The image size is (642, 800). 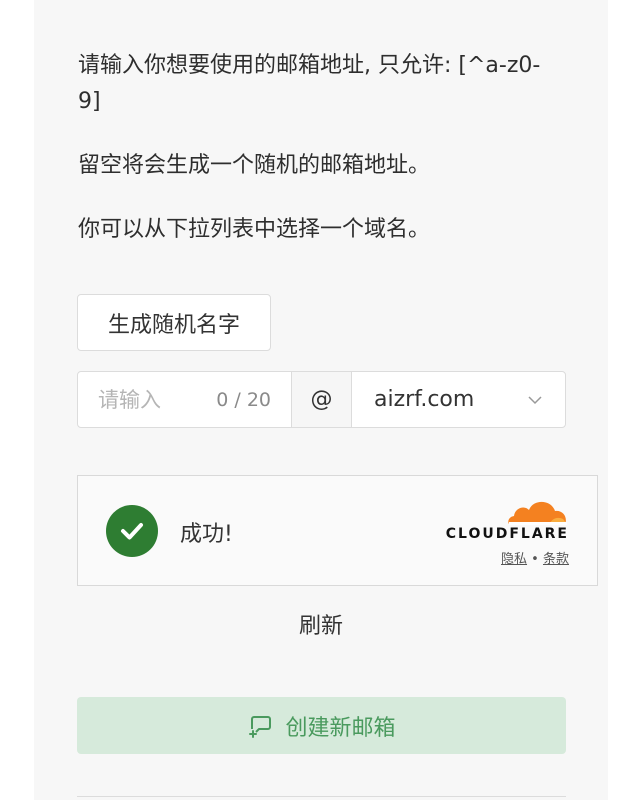 I want to click on instruction-text-random: 留空将会生成一个随机的邮箱地址。, so click(x=254, y=165).